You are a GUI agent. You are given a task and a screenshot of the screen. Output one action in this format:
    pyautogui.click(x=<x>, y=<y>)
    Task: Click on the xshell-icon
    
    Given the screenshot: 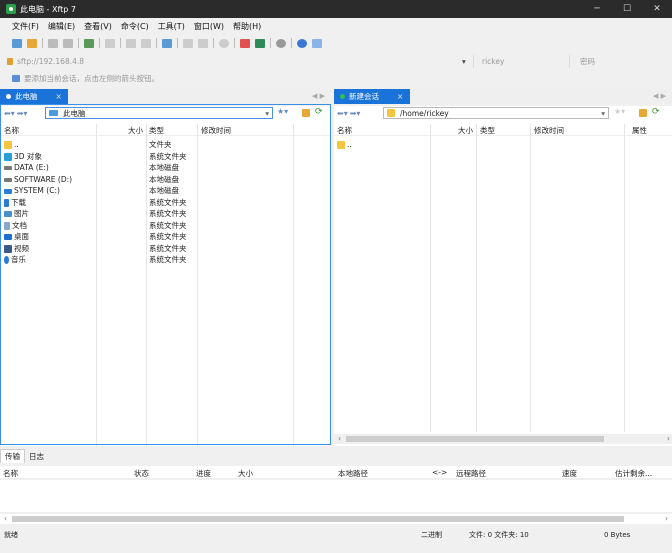 What is the action you would take?
    pyautogui.click(x=245, y=43)
    